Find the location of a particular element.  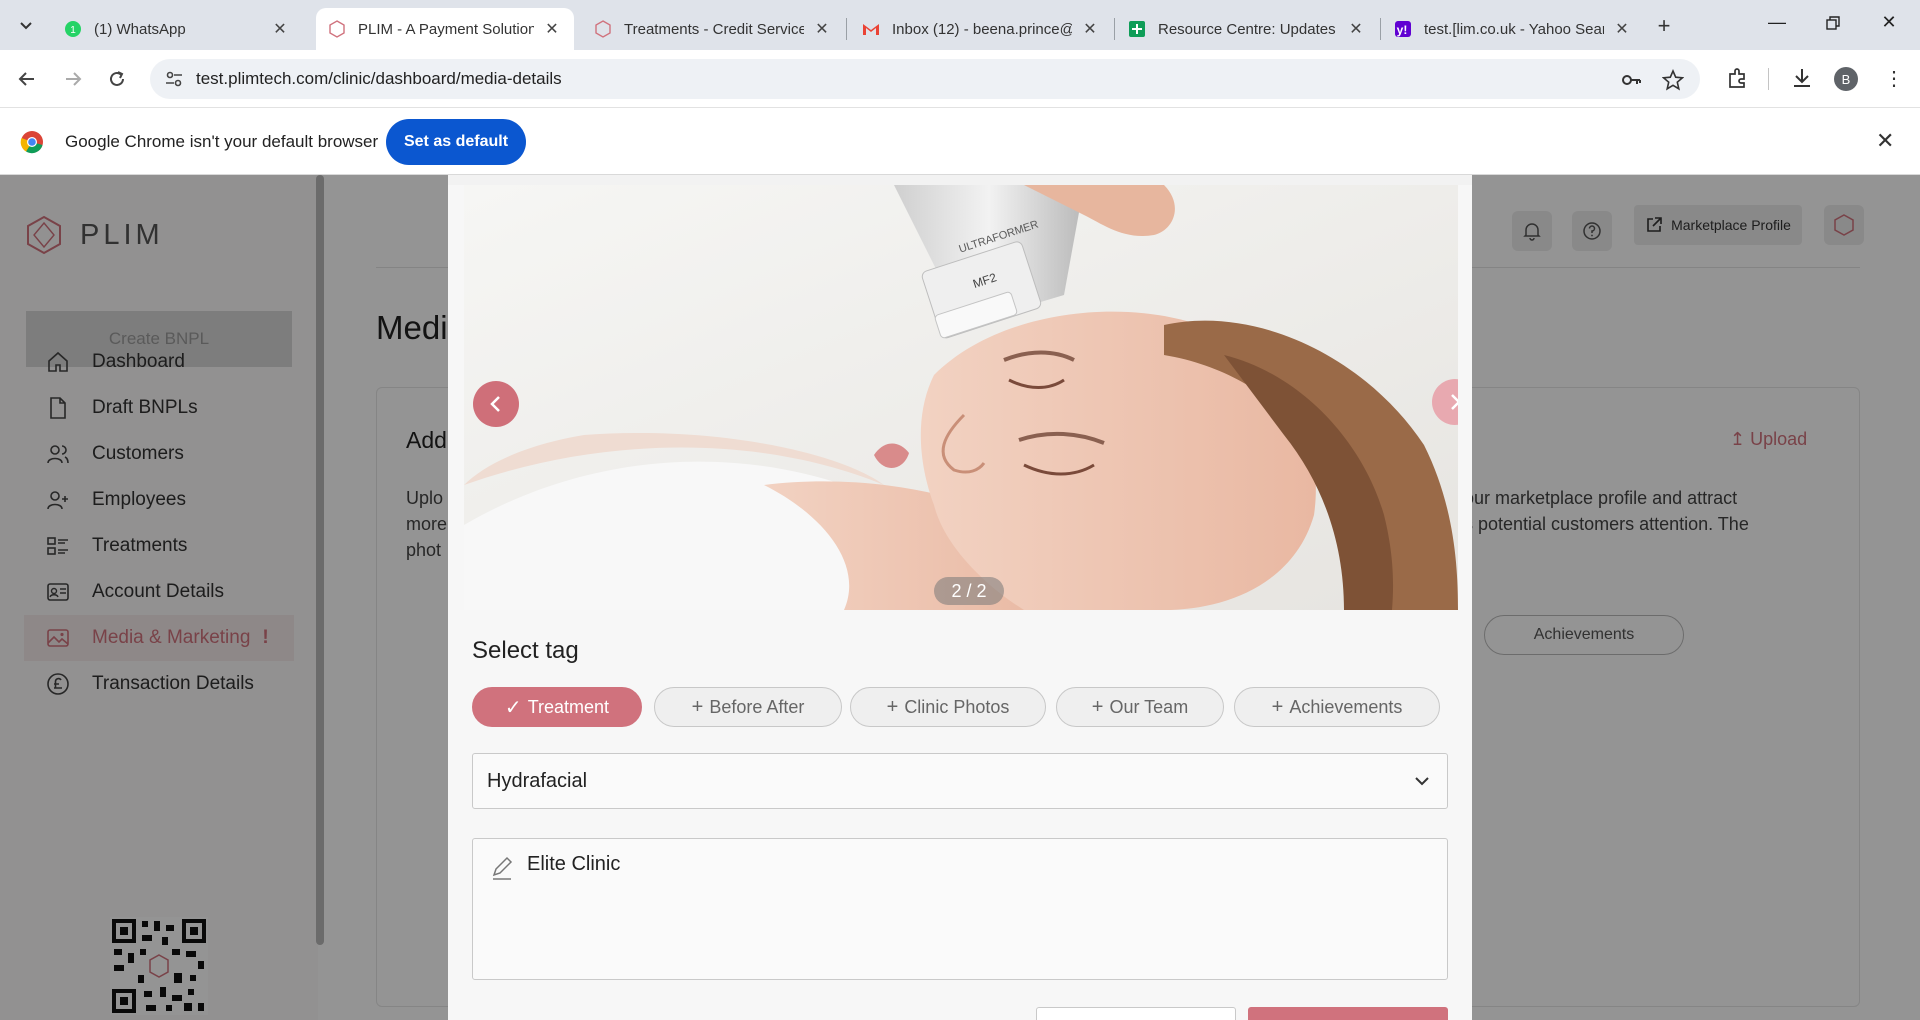

reload-icon is located at coordinates (117, 79).